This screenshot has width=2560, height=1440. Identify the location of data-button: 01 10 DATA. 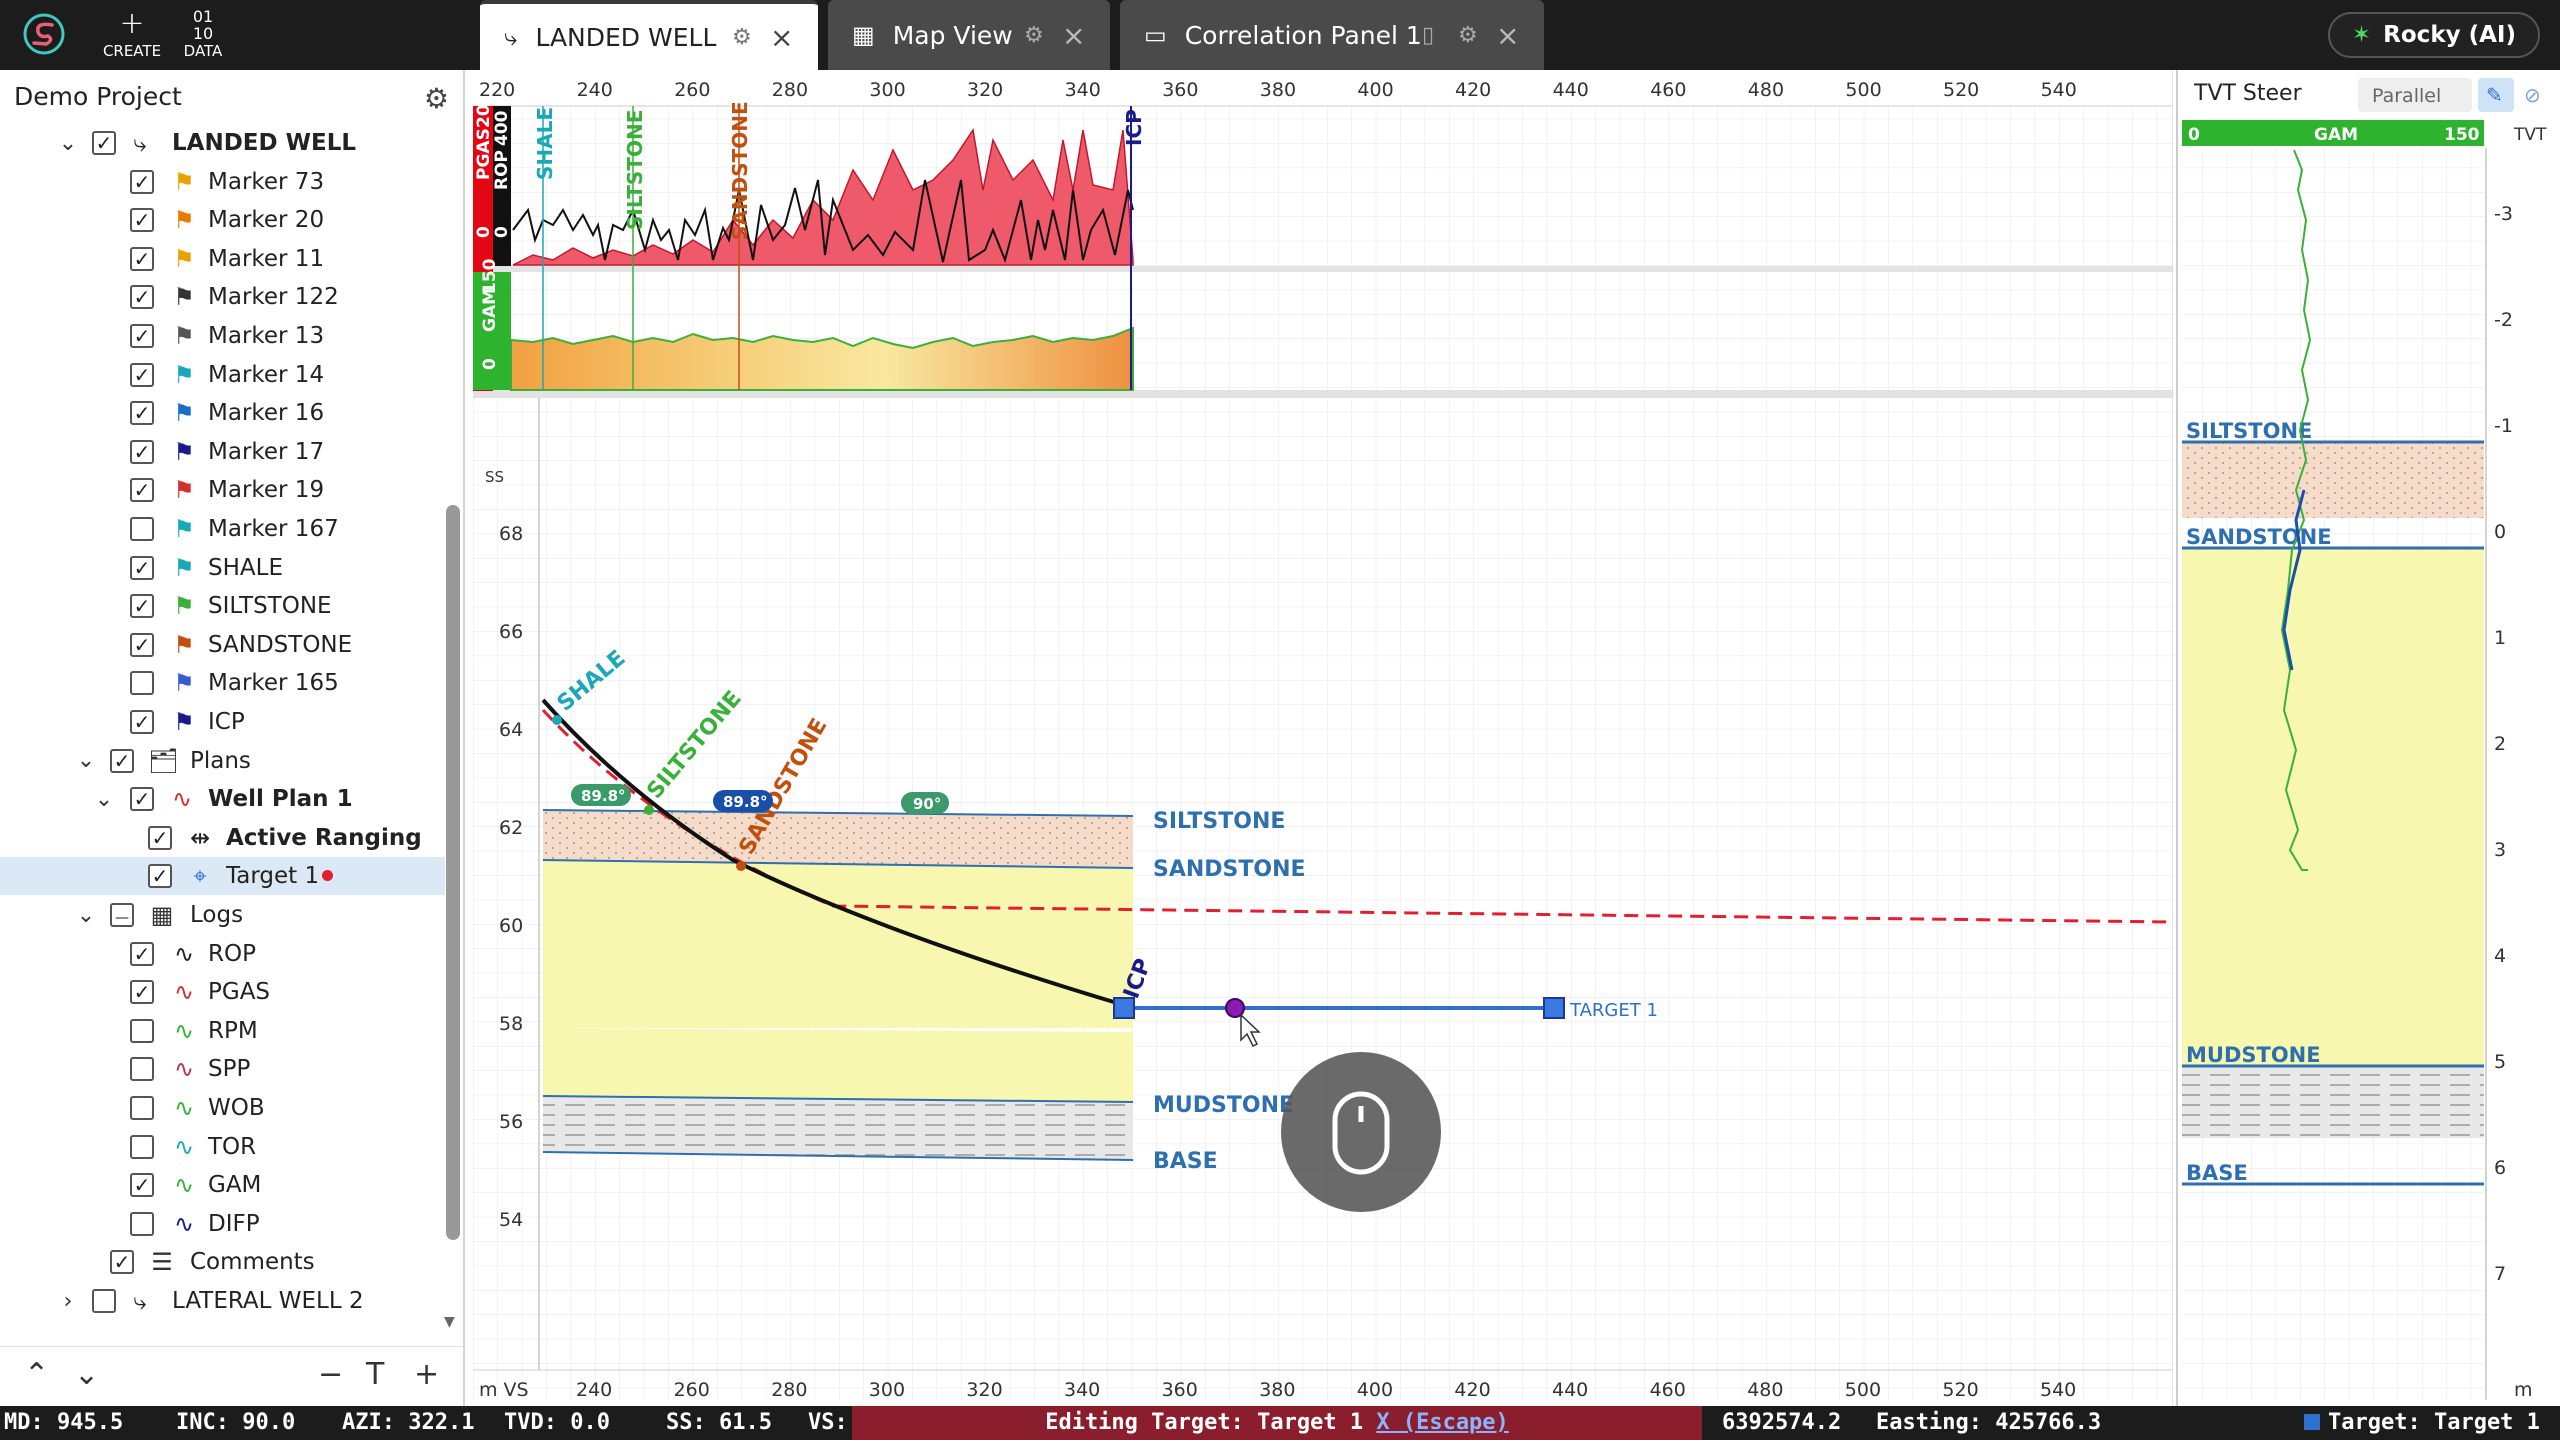
(203, 36).